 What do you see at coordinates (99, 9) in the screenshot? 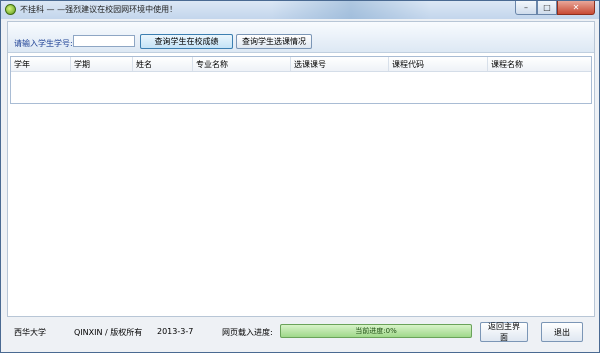
I see `window-title: 不挂科 — —强烈建议在校园网环境中使用！` at bounding box center [99, 9].